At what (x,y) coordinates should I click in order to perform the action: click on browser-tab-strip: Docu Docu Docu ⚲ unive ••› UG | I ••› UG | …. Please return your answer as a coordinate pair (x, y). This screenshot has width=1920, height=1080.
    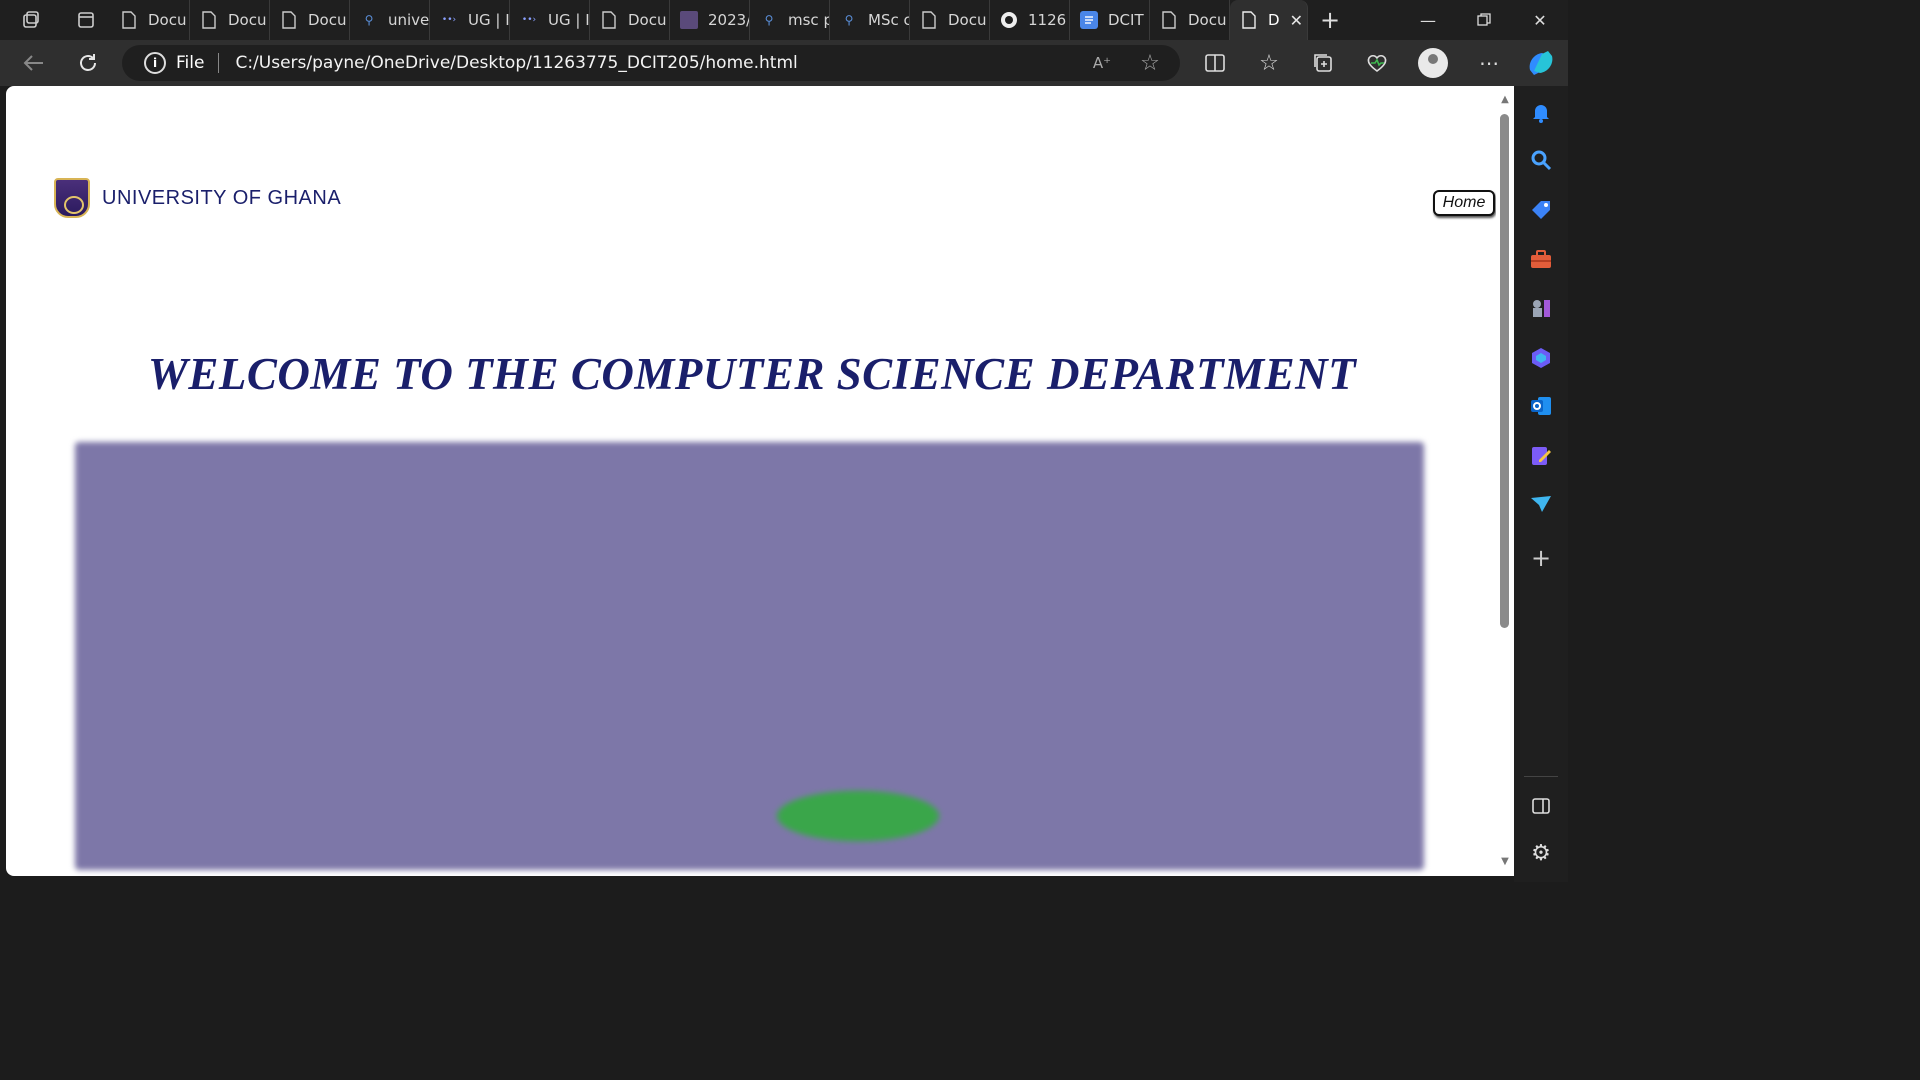
    Looking at the image, I should click on (784, 20).